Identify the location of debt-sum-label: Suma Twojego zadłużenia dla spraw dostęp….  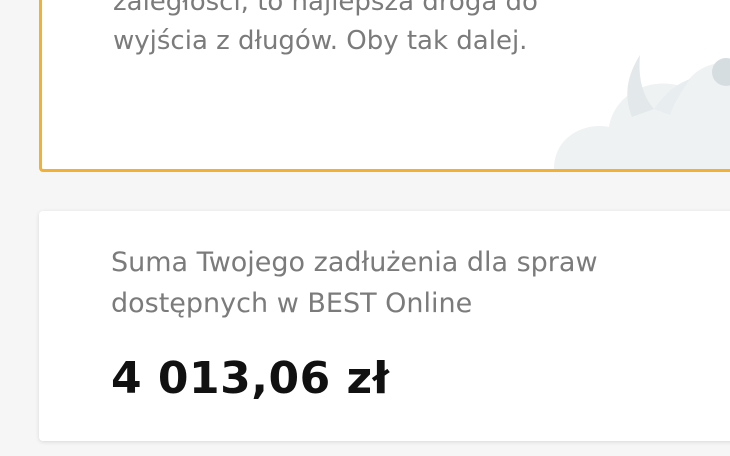
(354, 283).